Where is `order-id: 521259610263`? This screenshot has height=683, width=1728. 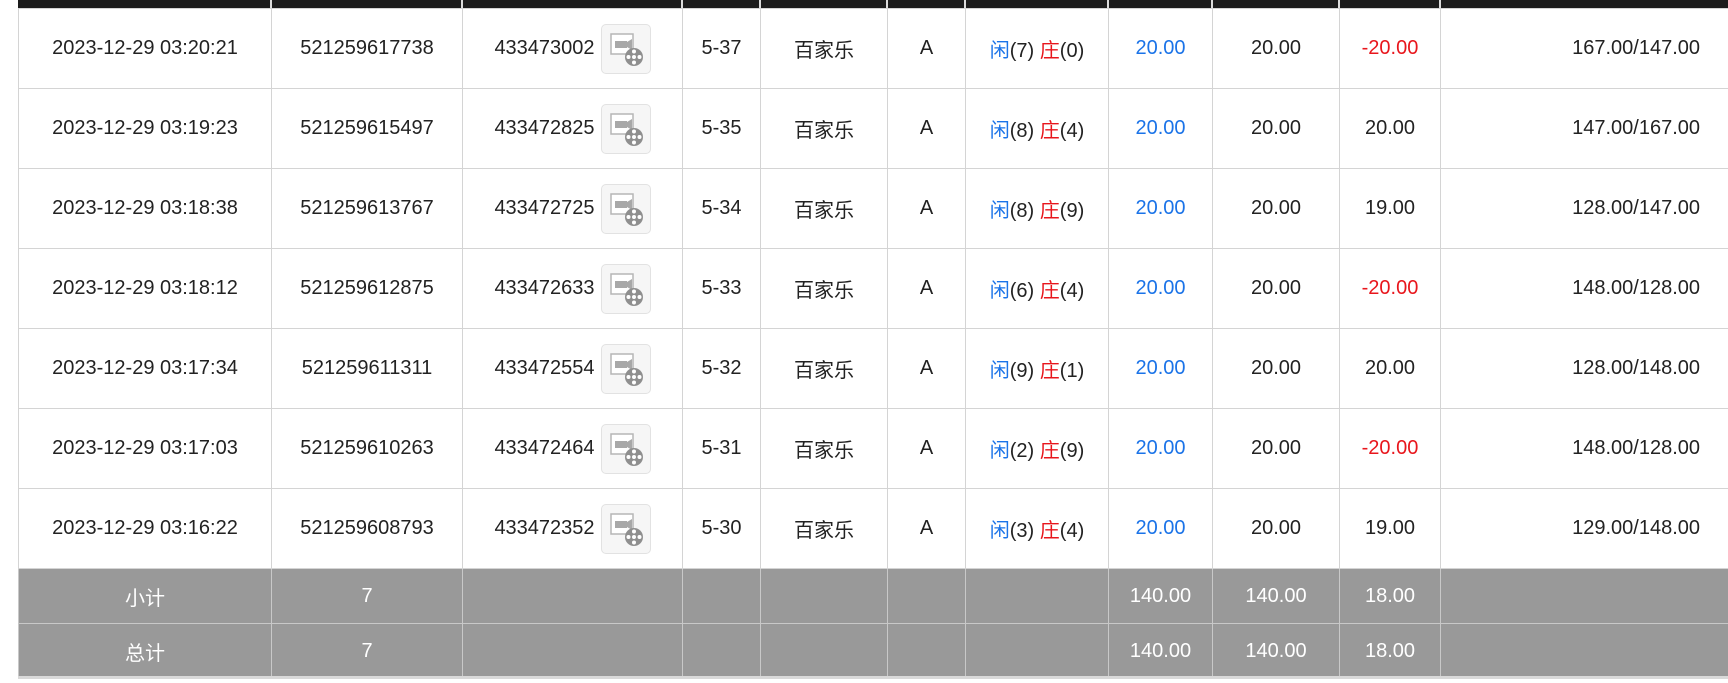 order-id: 521259610263 is located at coordinates (367, 448).